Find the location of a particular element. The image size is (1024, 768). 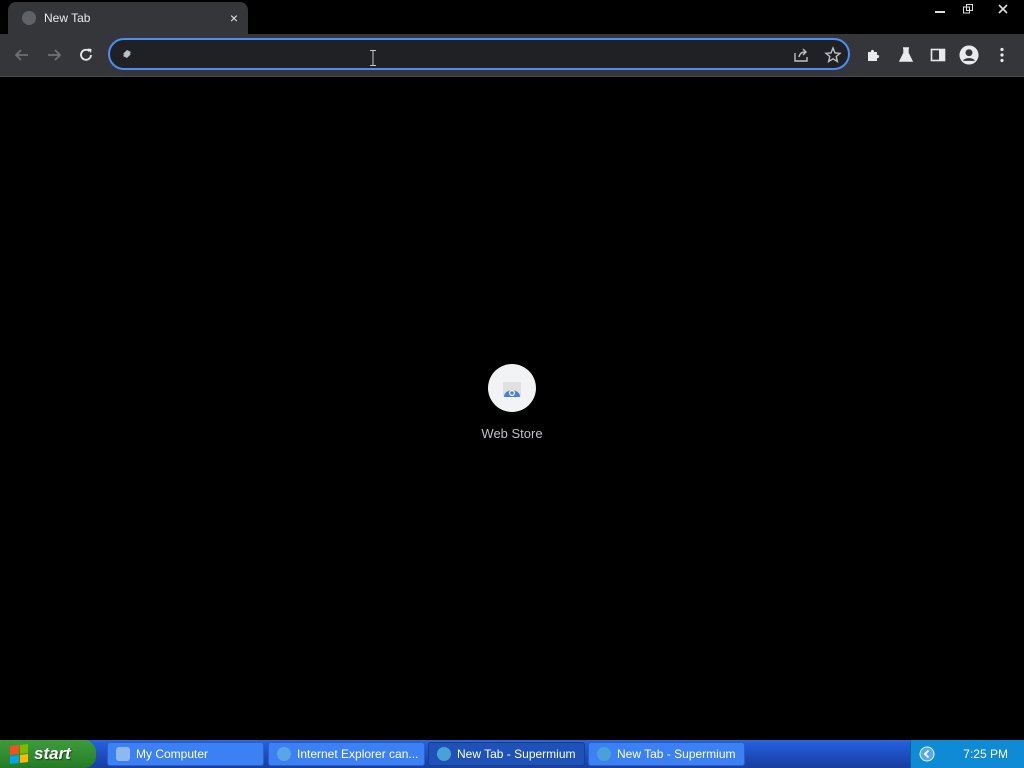

reload-icon is located at coordinates (86, 54).